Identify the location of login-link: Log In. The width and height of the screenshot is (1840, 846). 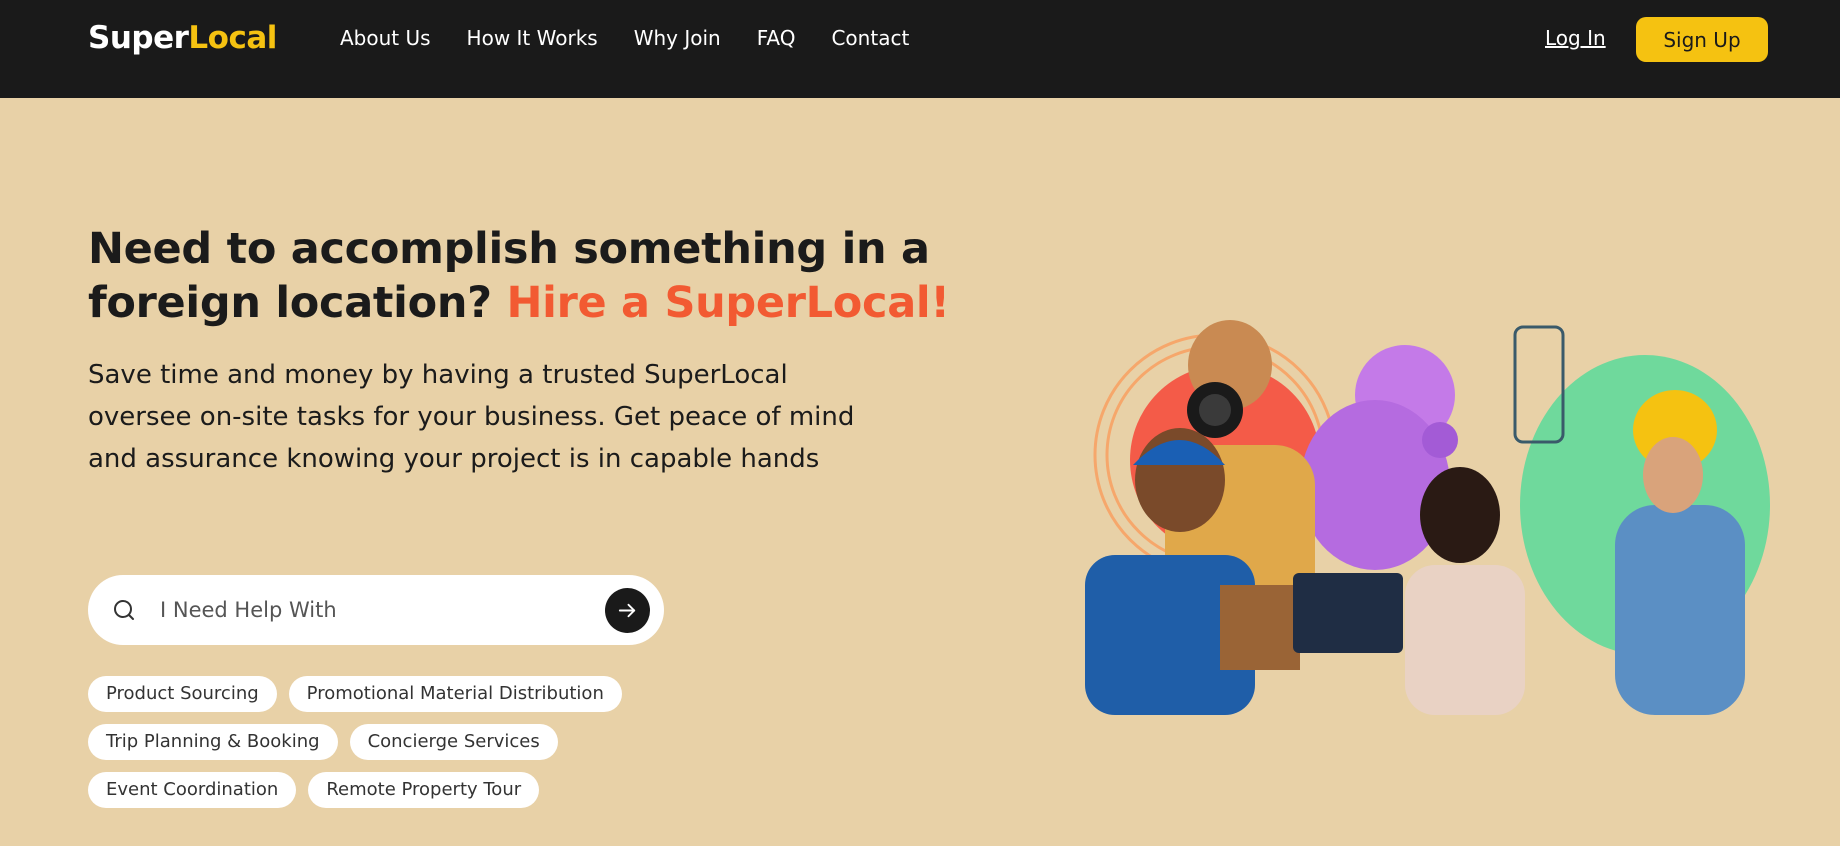
(1575, 38).